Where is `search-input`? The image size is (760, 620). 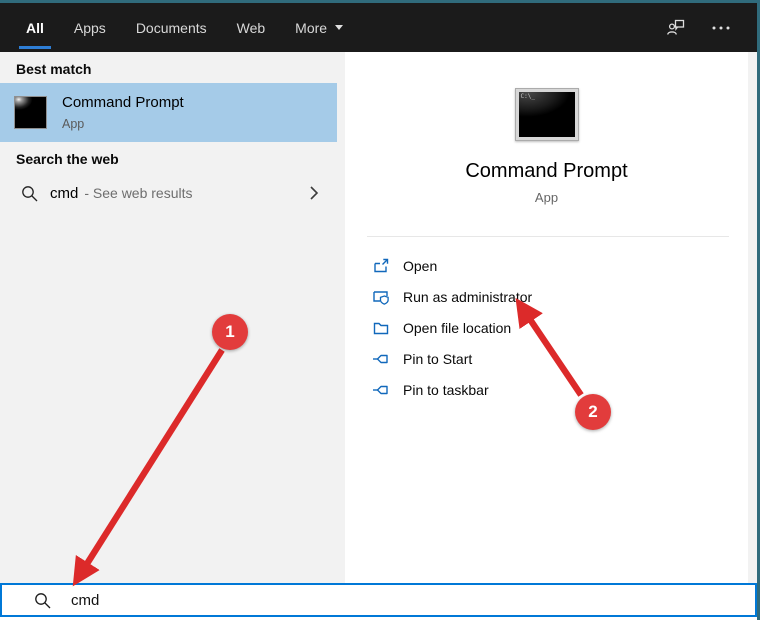 search-input is located at coordinates (413, 600).